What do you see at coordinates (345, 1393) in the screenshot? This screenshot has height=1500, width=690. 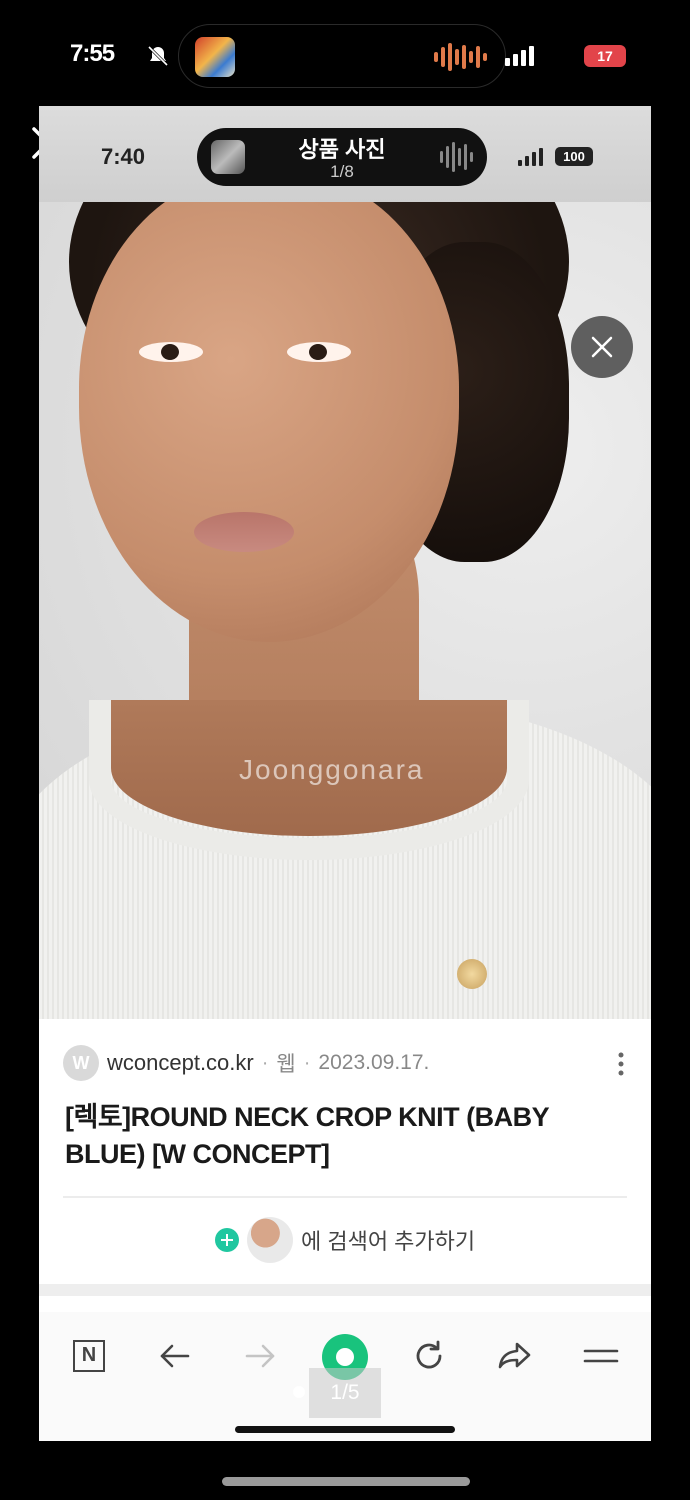 I see `page-indicator: 1/5` at bounding box center [345, 1393].